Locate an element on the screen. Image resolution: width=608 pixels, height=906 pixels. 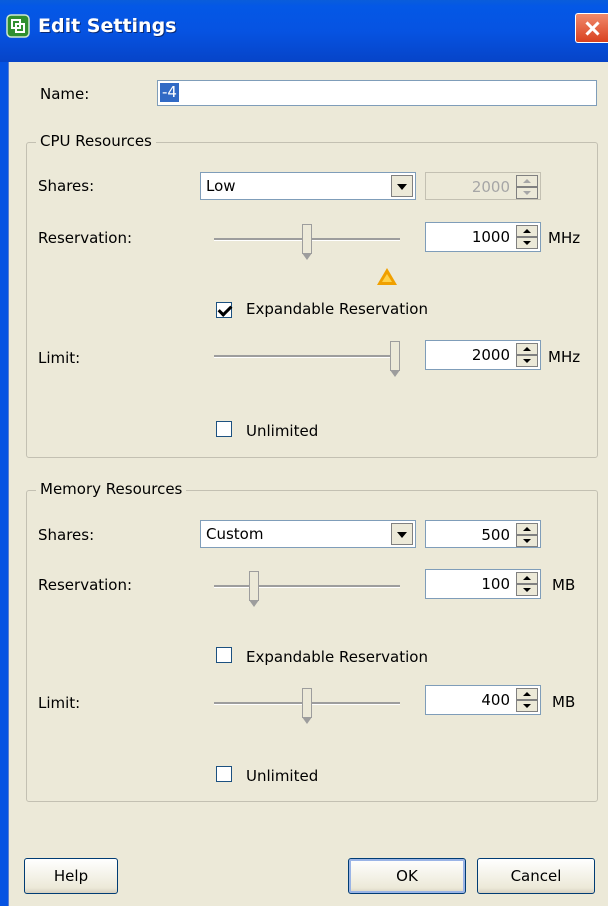
memory-reservation-slider is located at coordinates (307, 587).